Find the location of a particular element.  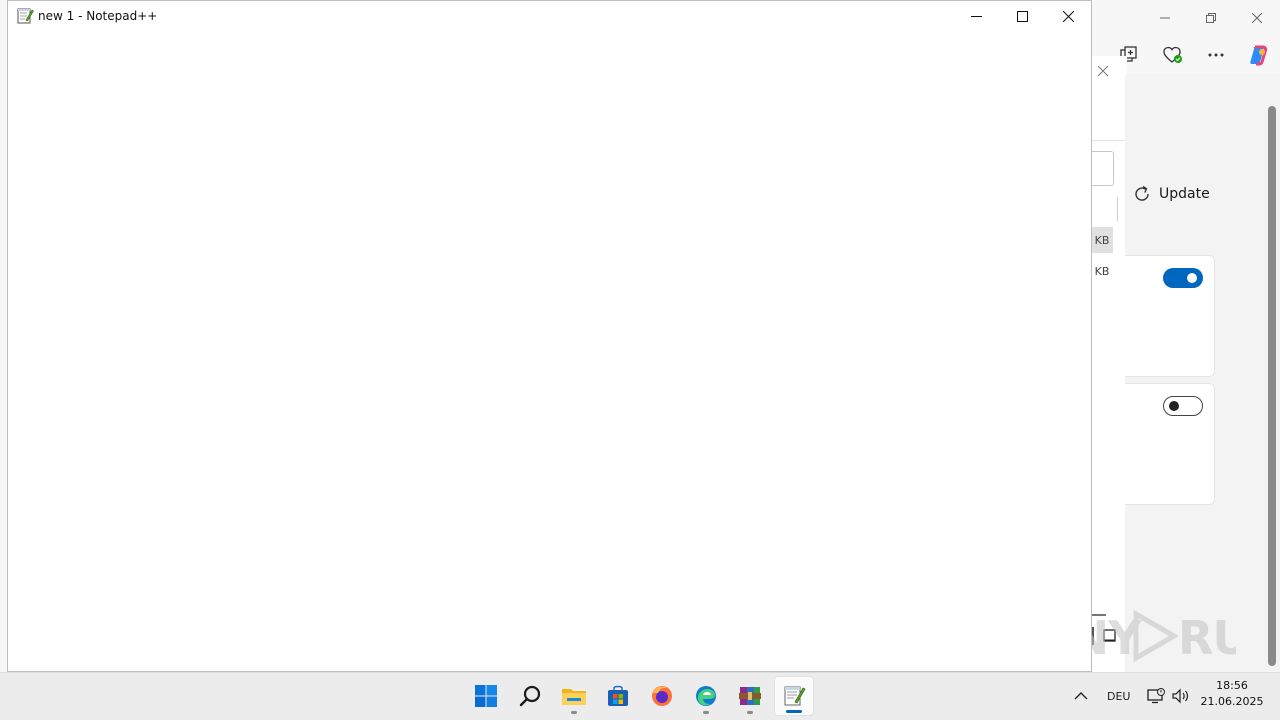

speaker-icon is located at coordinates (1180, 696).